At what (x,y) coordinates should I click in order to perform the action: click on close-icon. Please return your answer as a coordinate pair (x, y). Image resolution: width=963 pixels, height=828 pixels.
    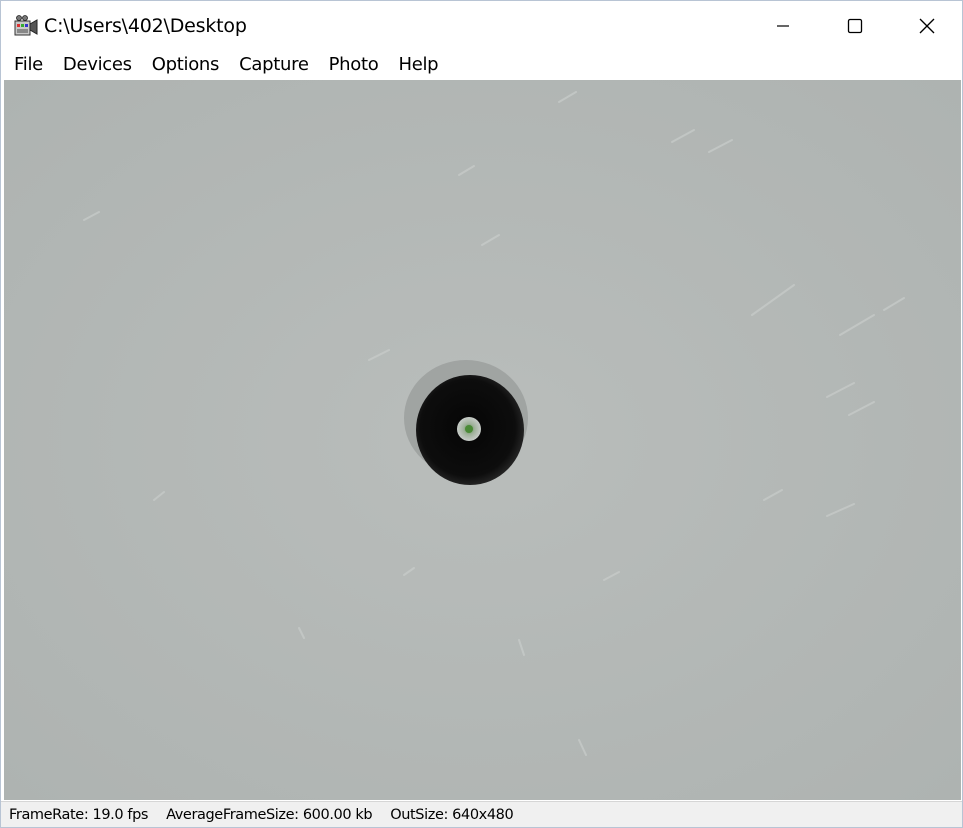
    Looking at the image, I should click on (927, 26).